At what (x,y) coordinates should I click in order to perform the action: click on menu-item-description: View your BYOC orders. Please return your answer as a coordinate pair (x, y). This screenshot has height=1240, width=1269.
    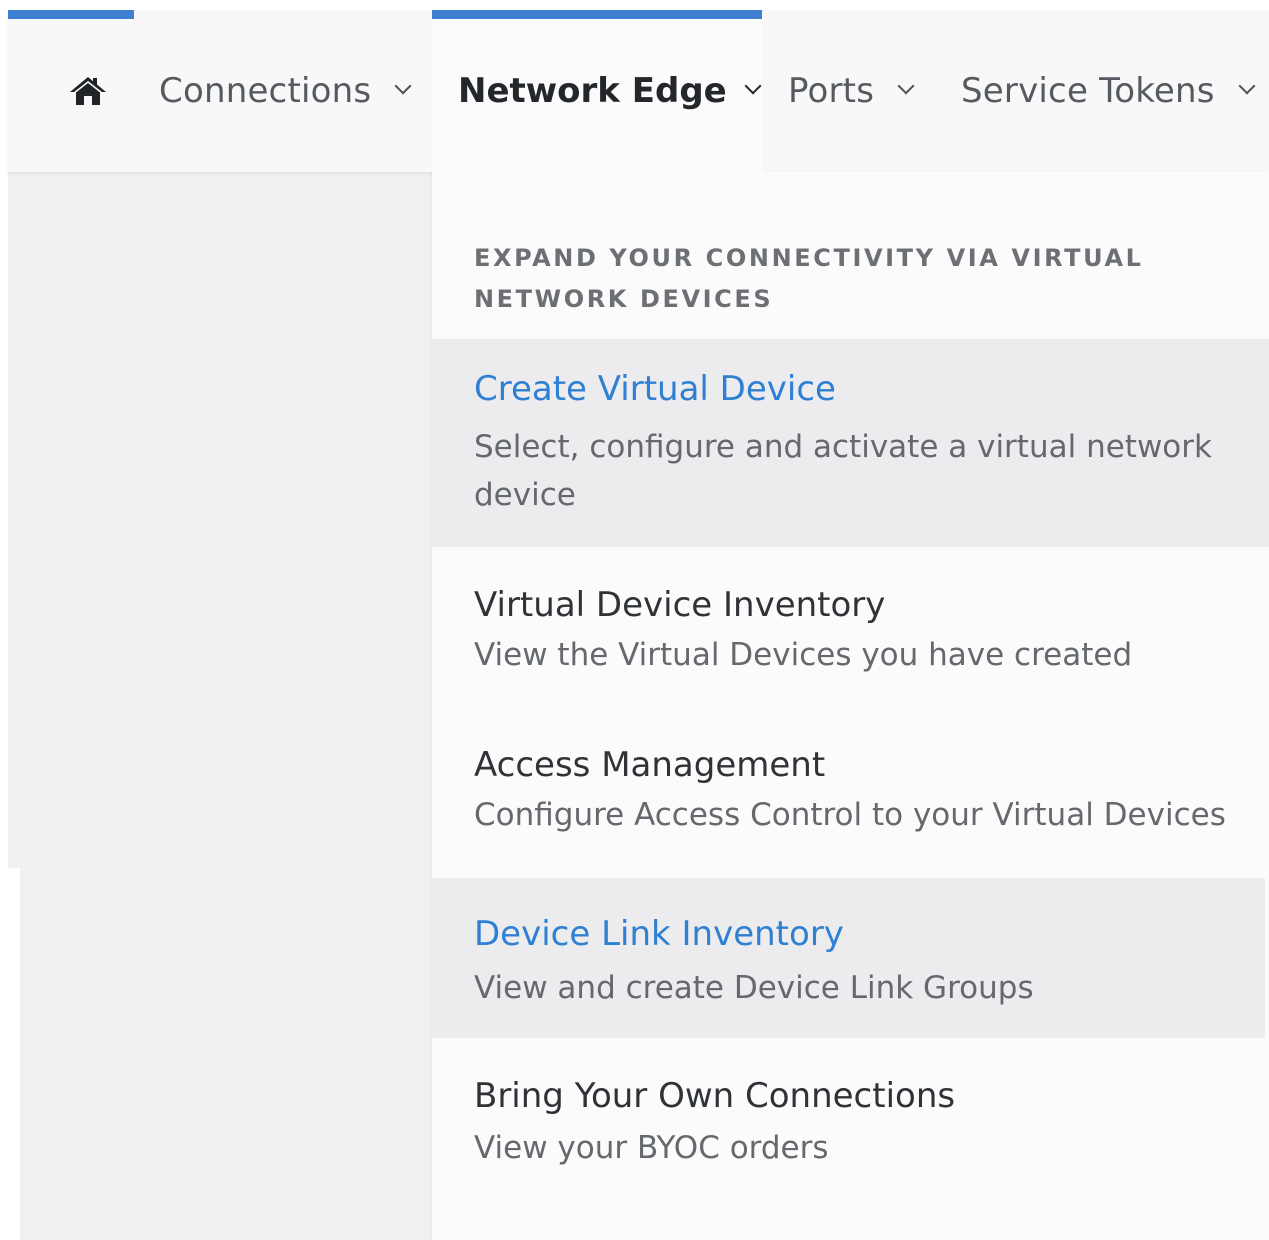
    Looking at the image, I should click on (651, 1148).